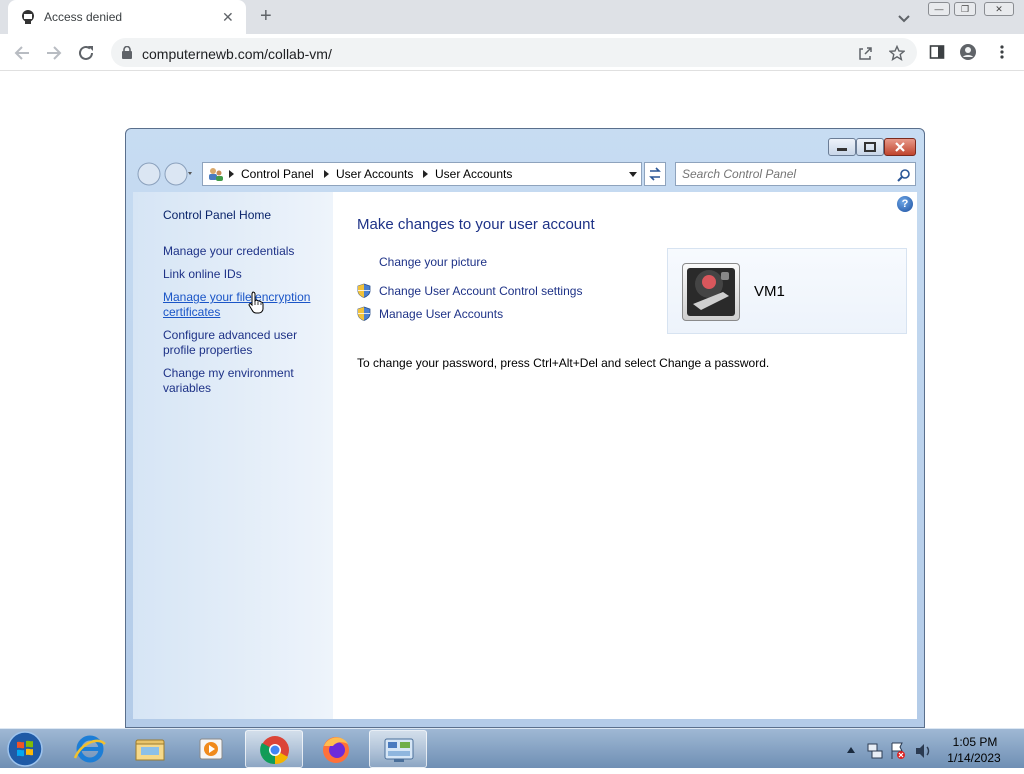  Describe the element at coordinates (842, 149) in the screenshot. I see `minimize-icon` at that location.